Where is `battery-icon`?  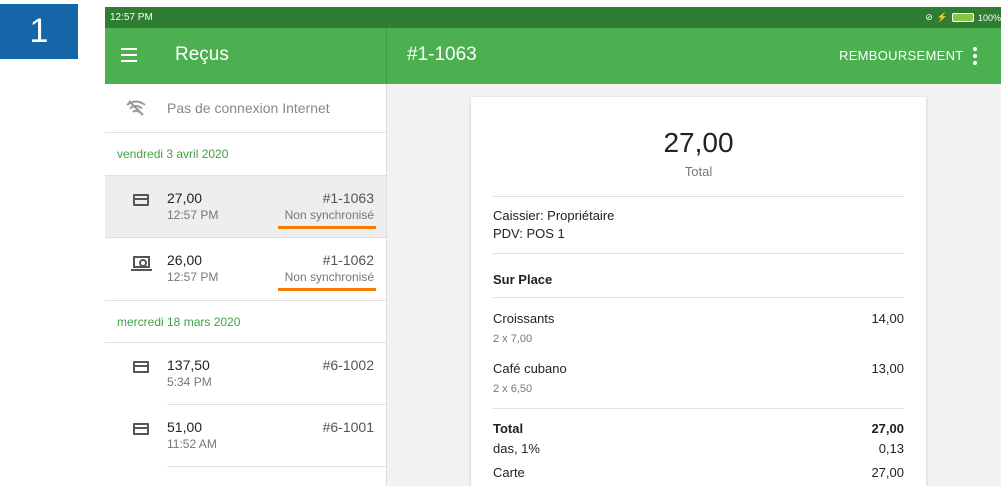 battery-icon is located at coordinates (962, 17).